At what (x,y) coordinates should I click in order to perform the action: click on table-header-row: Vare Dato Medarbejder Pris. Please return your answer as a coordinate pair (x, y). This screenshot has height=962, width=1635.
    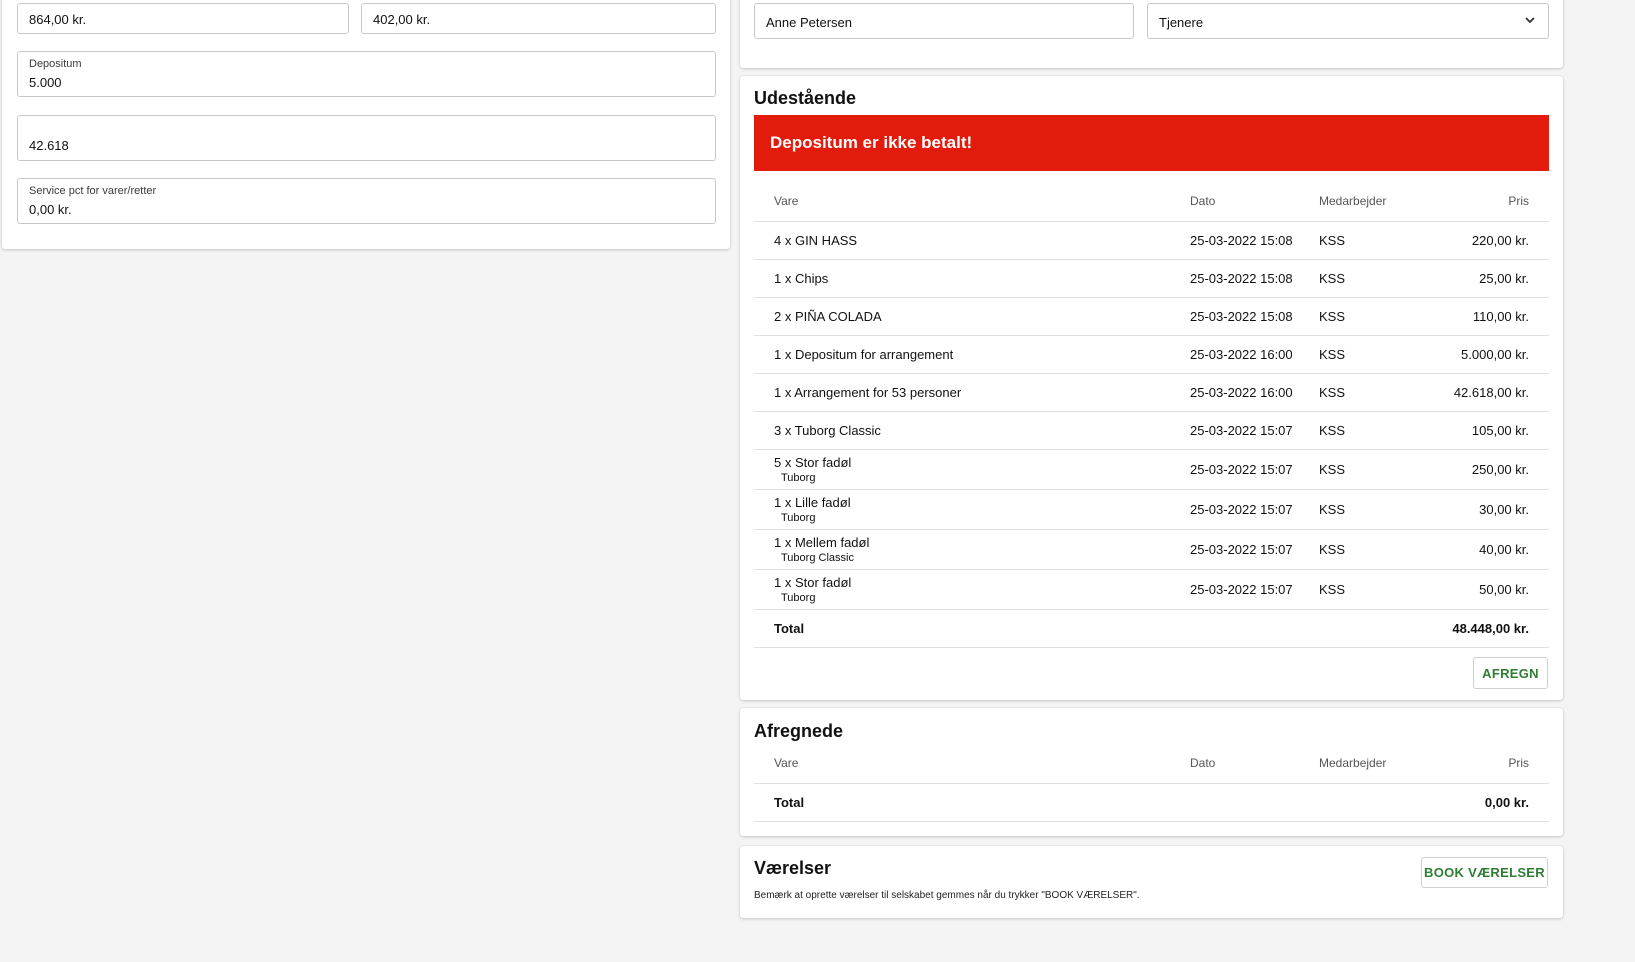
    Looking at the image, I should click on (1151, 201).